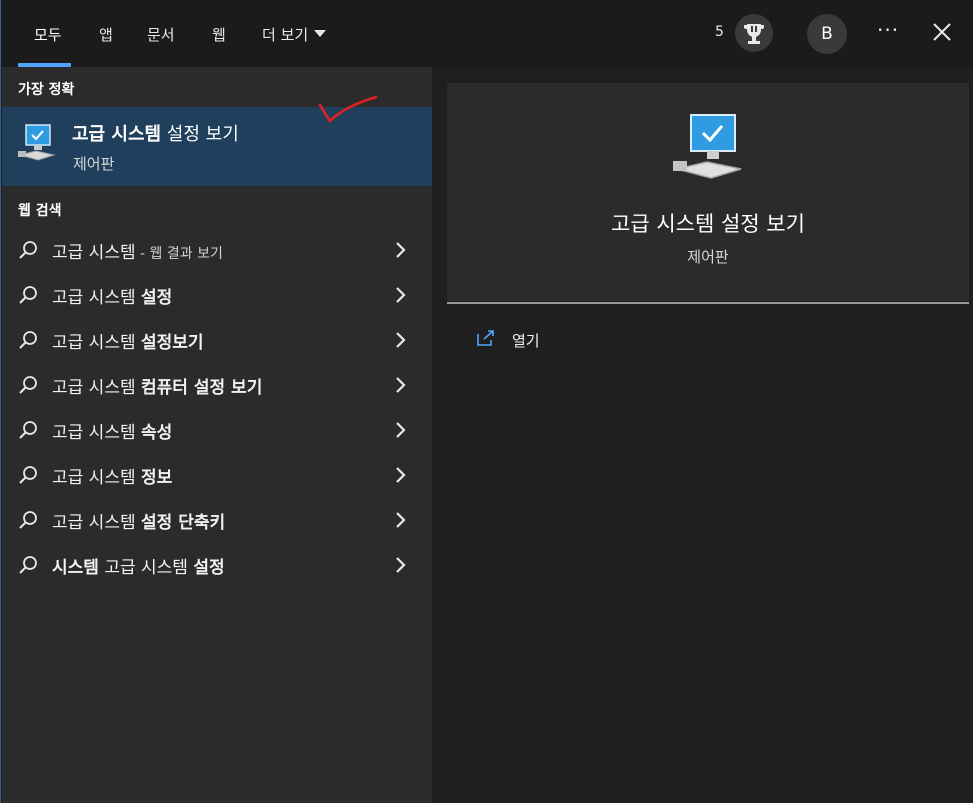 The width and height of the screenshot is (973, 803). I want to click on best-match-title-bold: 고급 시스템, so click(117, 134).